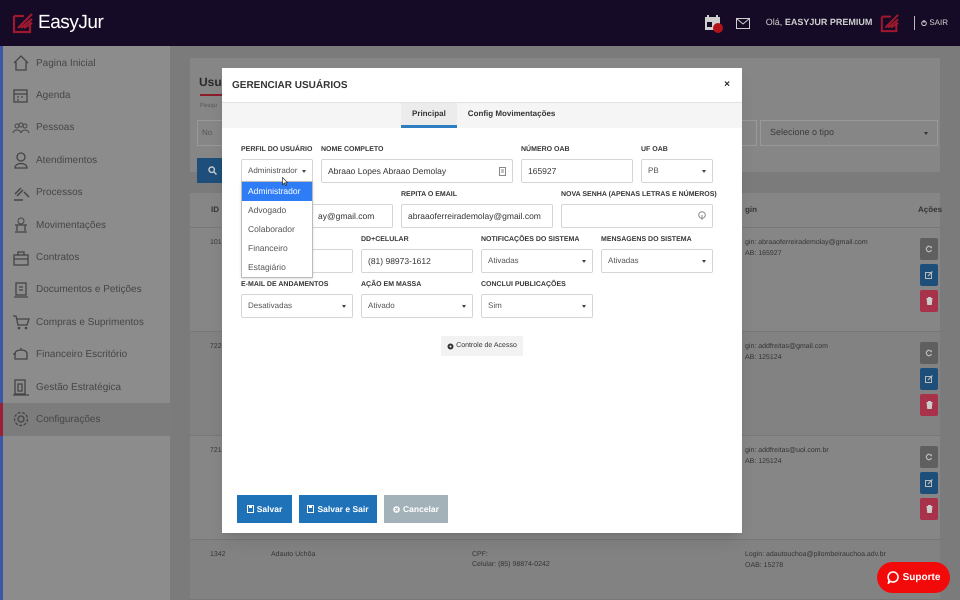 This screenshot has height=600, width=960. I want to click on input-field: 165927, so click(577, 171).